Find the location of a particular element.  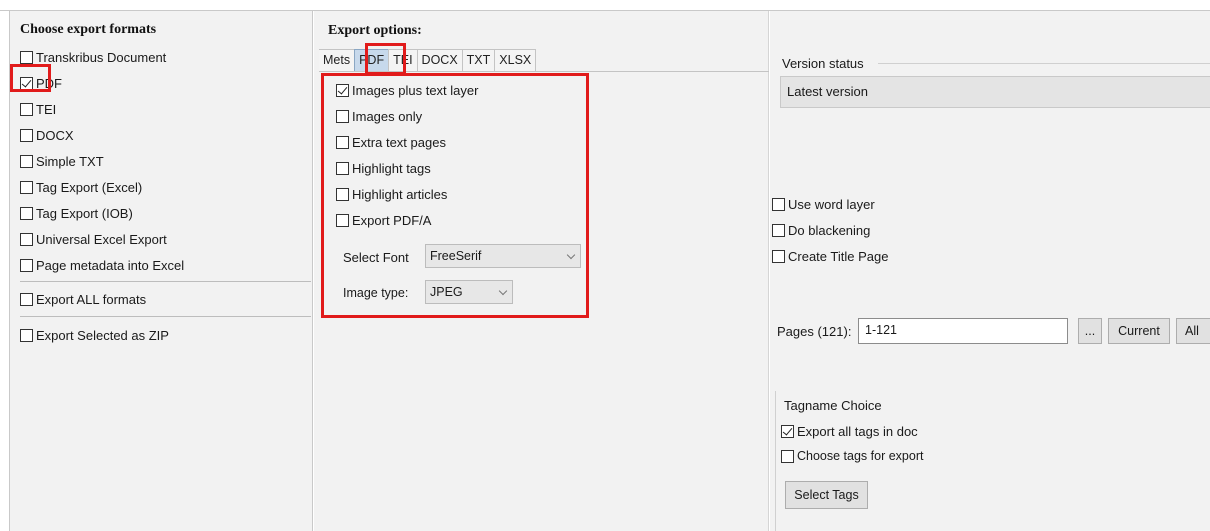

format-label: Transkribus Document is located at coordinates (101, 57).